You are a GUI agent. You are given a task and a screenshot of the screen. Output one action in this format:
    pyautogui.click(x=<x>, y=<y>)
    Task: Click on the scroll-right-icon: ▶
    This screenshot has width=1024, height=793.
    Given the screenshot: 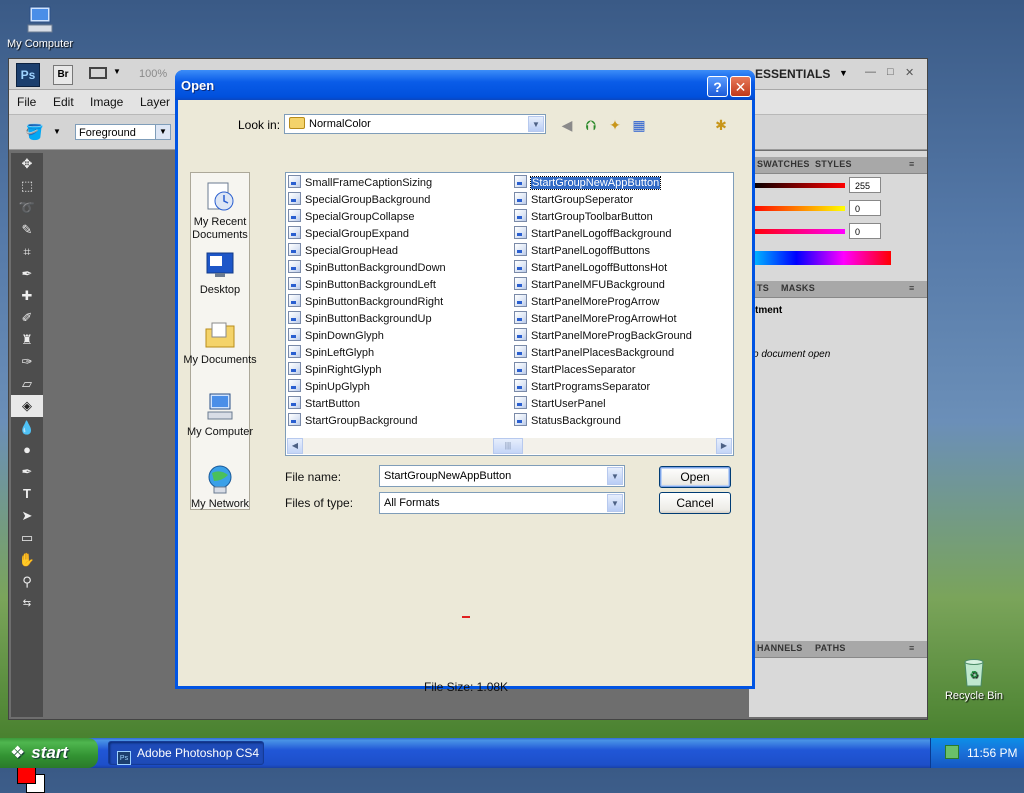 What is the action you would take?
    pyautogui.click(x=724, y=446)
    